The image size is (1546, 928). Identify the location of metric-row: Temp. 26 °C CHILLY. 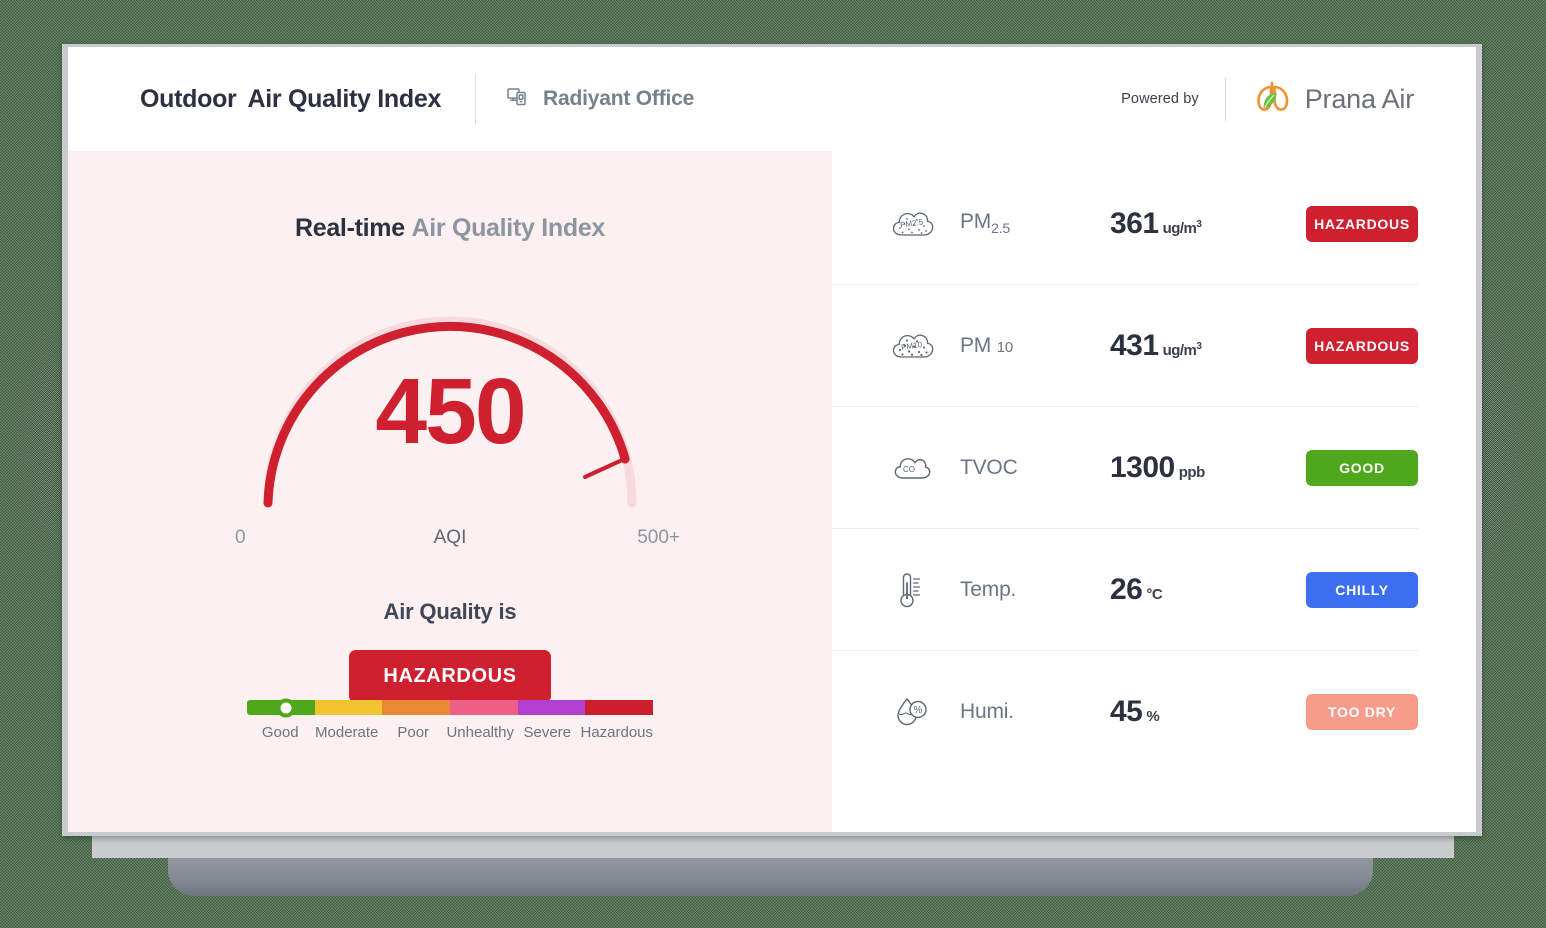
(1125, 590).